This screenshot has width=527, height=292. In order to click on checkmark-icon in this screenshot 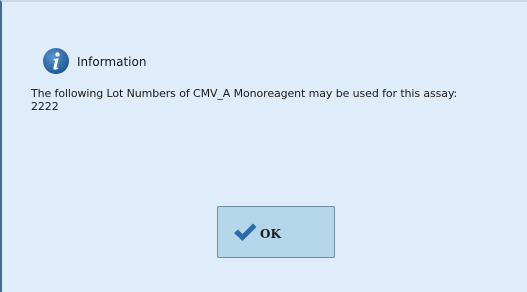, I will do `click(245, 232)`.